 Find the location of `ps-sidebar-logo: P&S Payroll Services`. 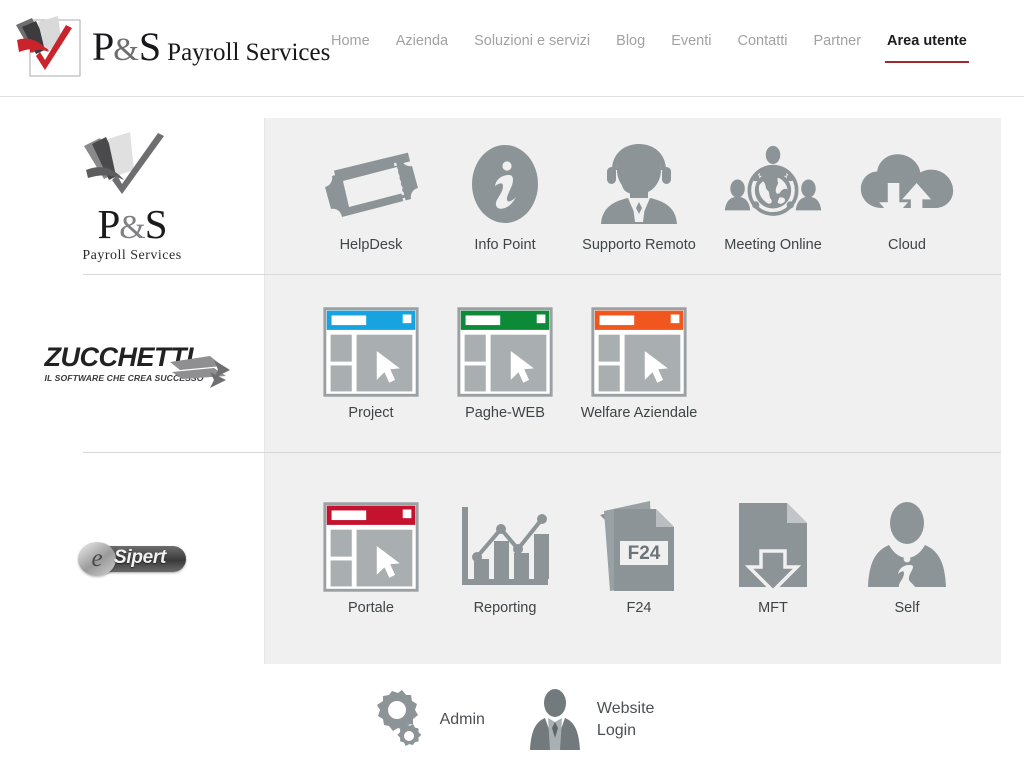

ps-sidebar-logo: P&S Payroll Services is located at coordinates (132, 196).